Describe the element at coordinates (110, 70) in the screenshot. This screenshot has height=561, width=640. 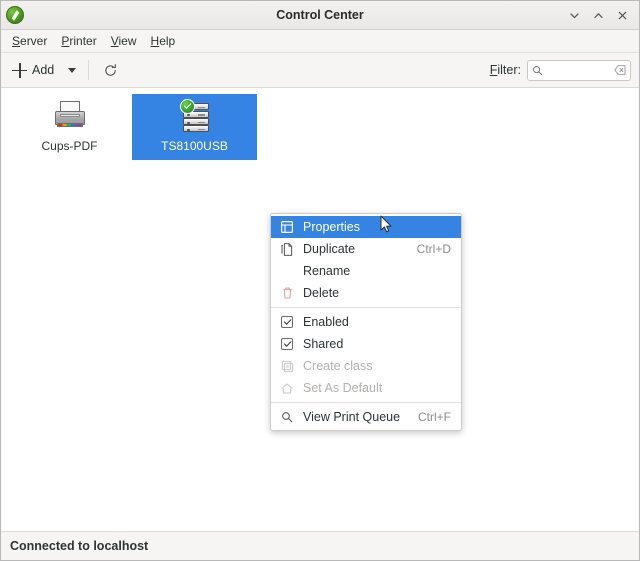
I see `refresh-button` at that location.